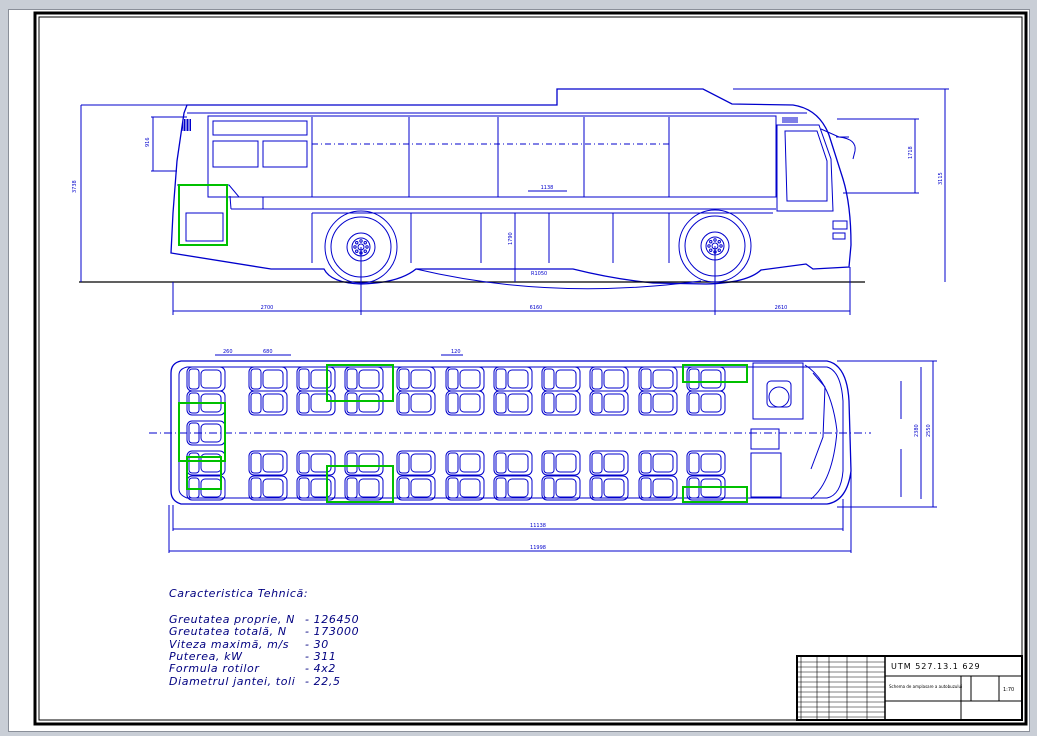 The image size is (1037, 736). What do you see at coordinates (818, 421) in the screenshot?
I see `dashboard` at bounding box center [818, 421].